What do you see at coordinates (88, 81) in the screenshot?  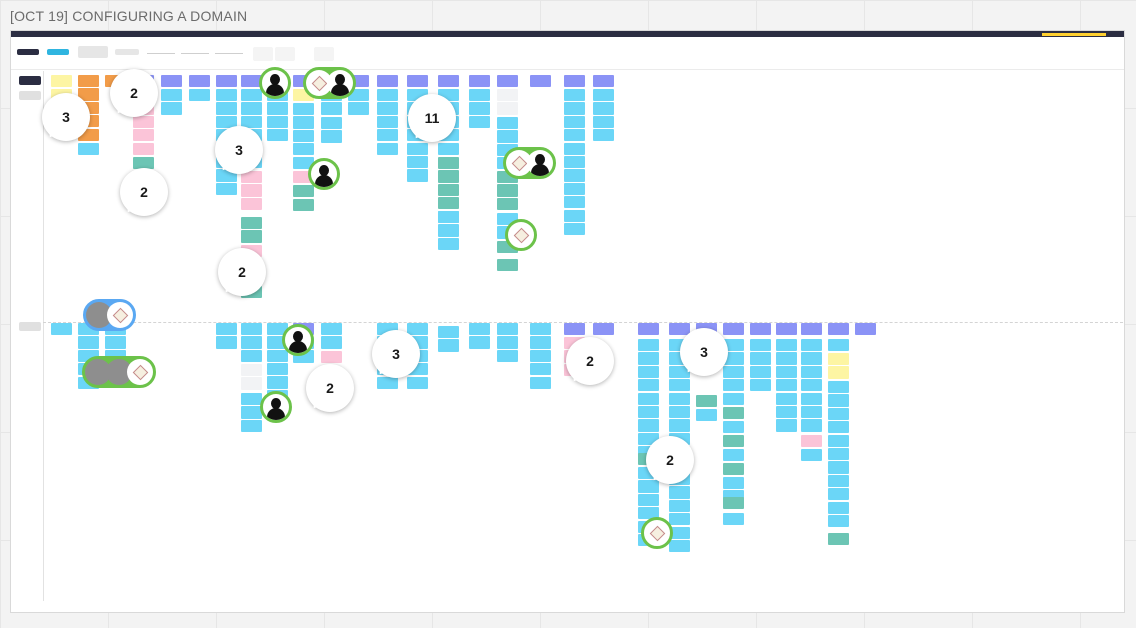 I see `sticky-note-orange` at bounding box center [88, 81].